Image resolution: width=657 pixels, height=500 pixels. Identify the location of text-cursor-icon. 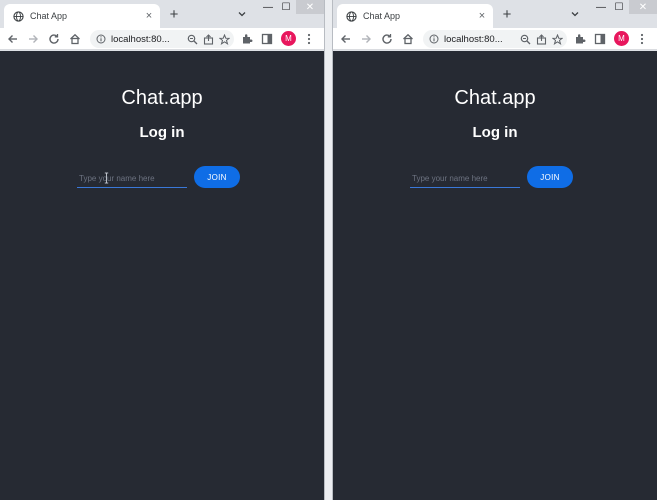
(106, 177).